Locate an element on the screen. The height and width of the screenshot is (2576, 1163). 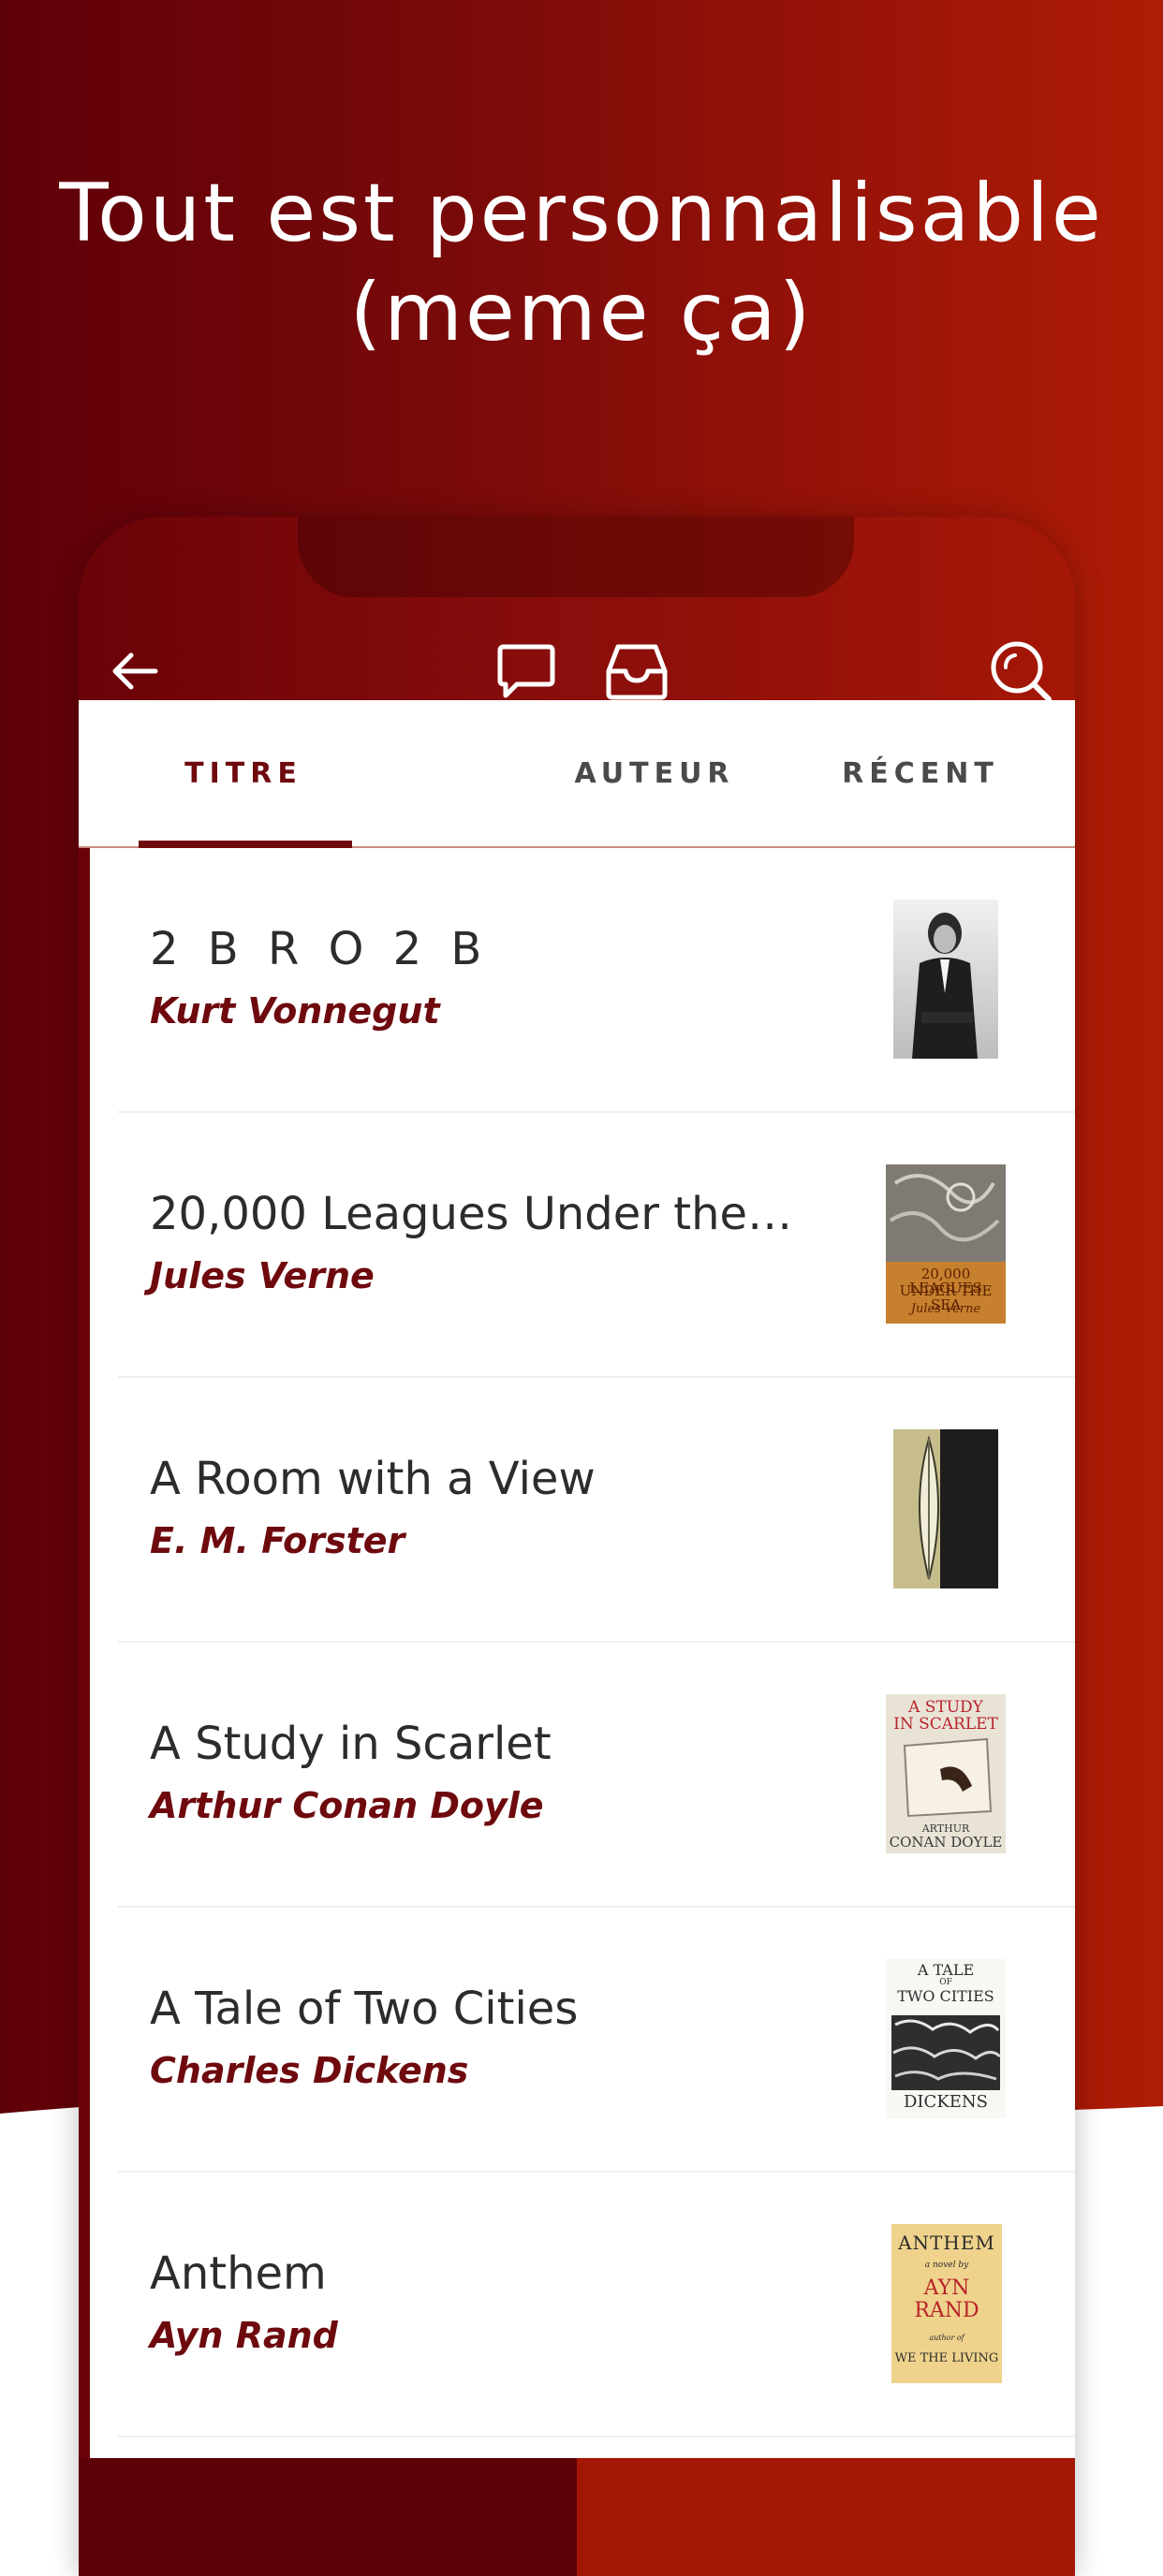
cover-text: RAND is located at coordinates (946, 2310).